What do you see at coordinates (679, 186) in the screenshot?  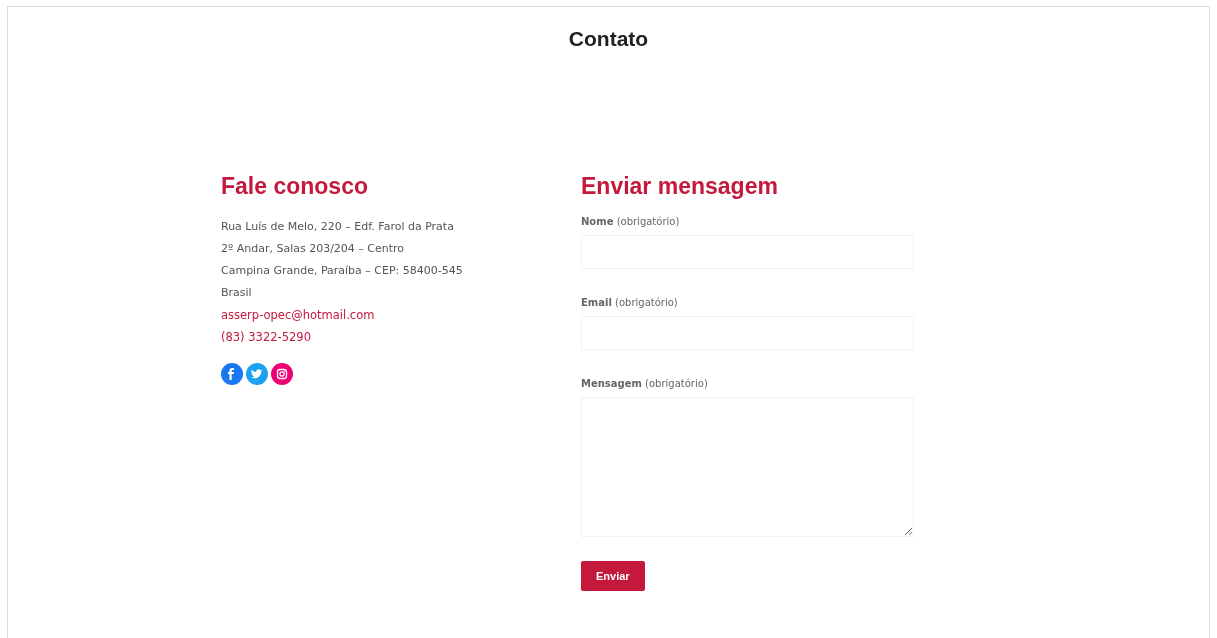 I see `section-heading: Enviar mensagem` at bounding box center [679, 186].